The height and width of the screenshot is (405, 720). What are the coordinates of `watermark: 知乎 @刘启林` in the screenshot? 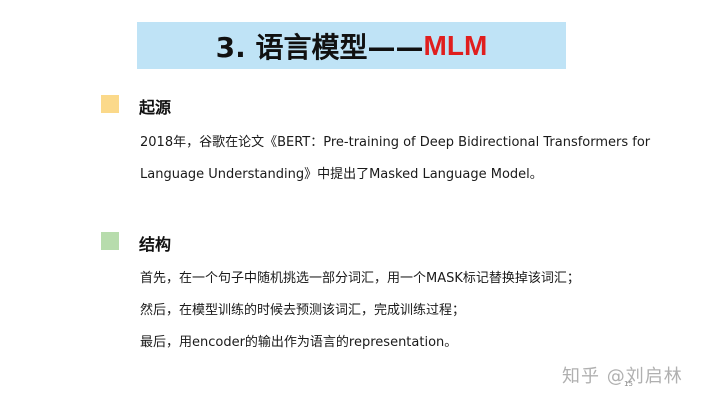 It's located at (622, 376).